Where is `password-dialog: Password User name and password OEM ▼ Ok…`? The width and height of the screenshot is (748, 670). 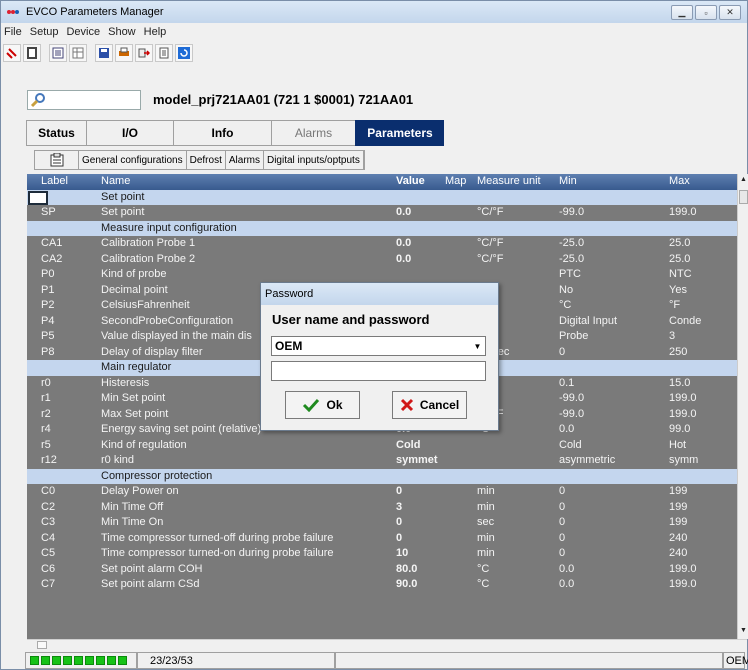 password-dialog: Password User name and password OEM ▼ Ok… is located at coordinates (379, 356).